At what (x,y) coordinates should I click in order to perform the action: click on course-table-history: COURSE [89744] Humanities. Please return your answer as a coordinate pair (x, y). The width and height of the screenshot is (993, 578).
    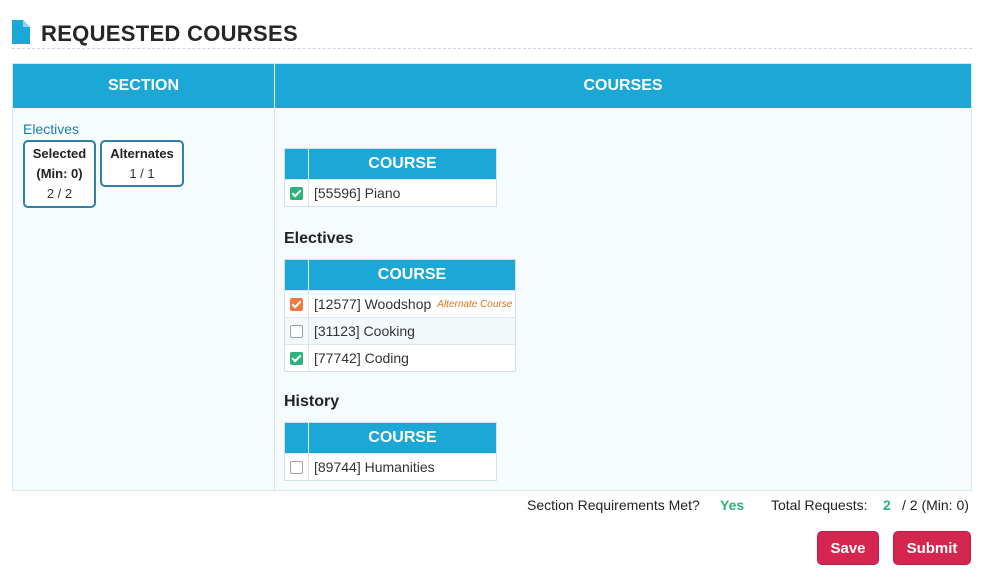
    Looking at the image, I should click on (390, 451).